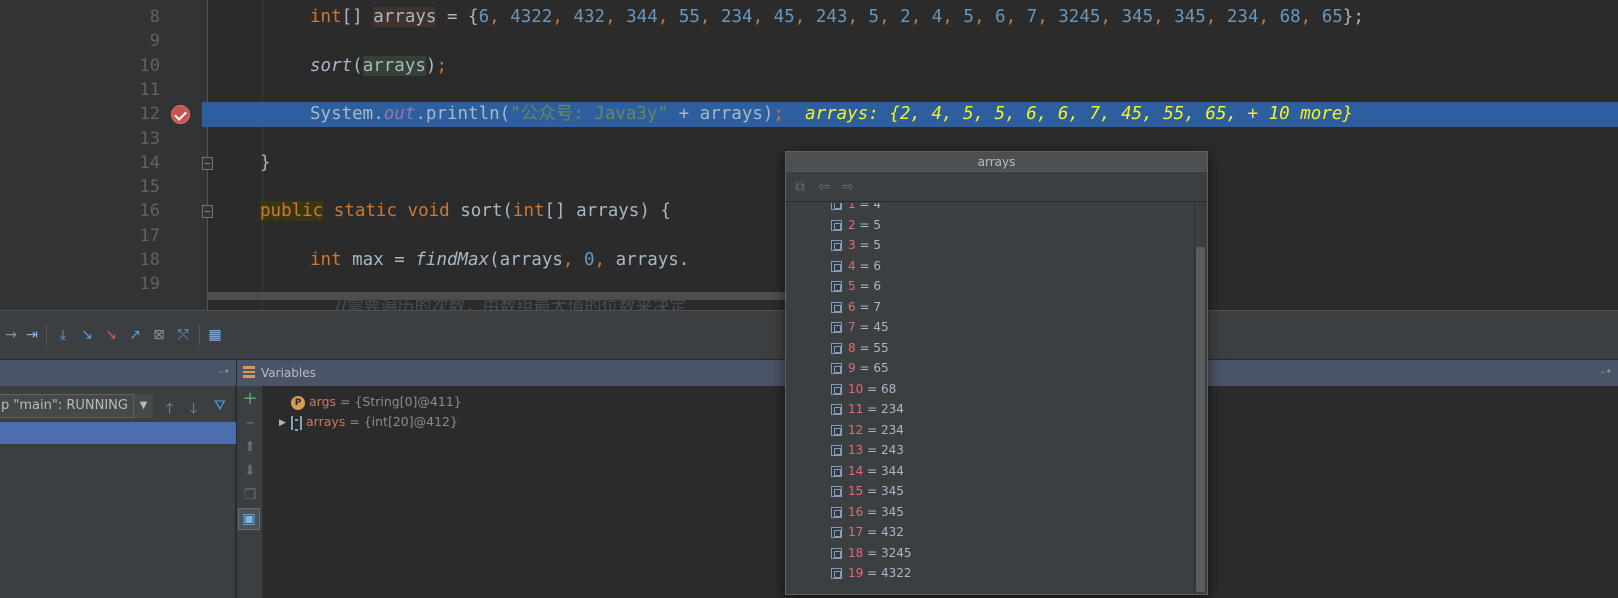 The image size is (1618, 598). I want to click on array-element-row: 10 = 68, so click(863, 389).